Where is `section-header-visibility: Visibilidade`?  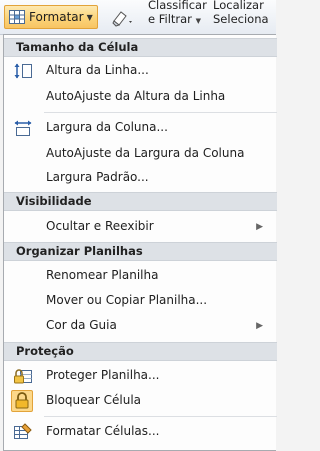 section-header-visibility: Visibilidade is located at coordinates (140, 201).